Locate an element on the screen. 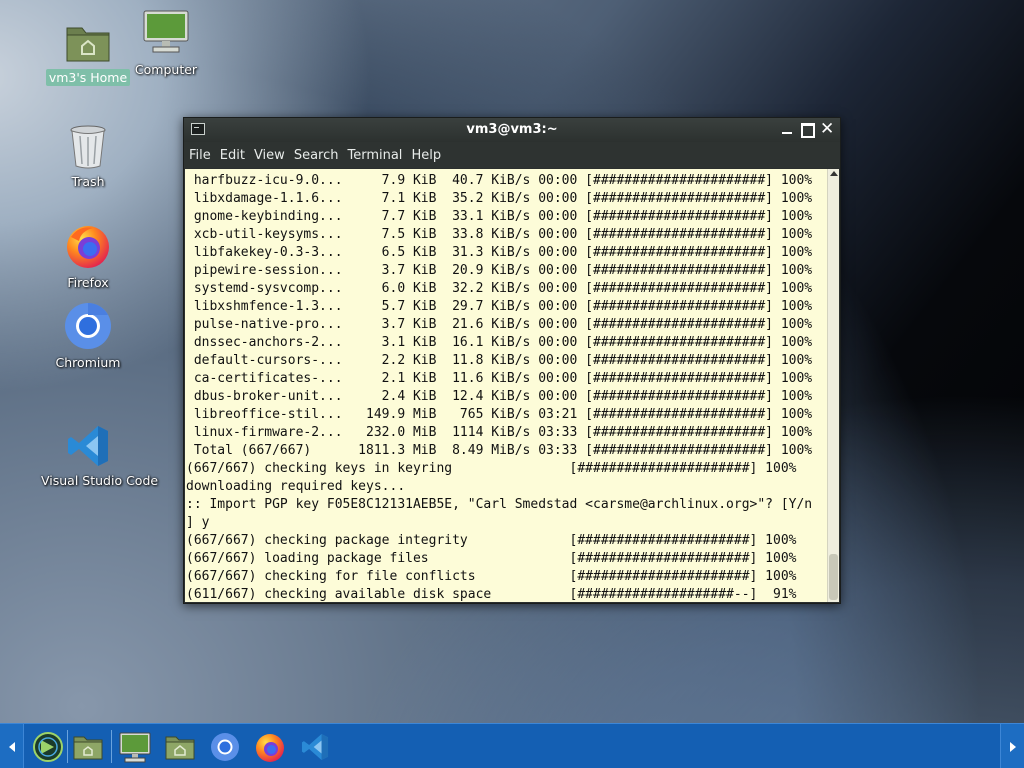 This screenshot has height=768, width=1024. taskbar-files is located at coordinates (88, 747).